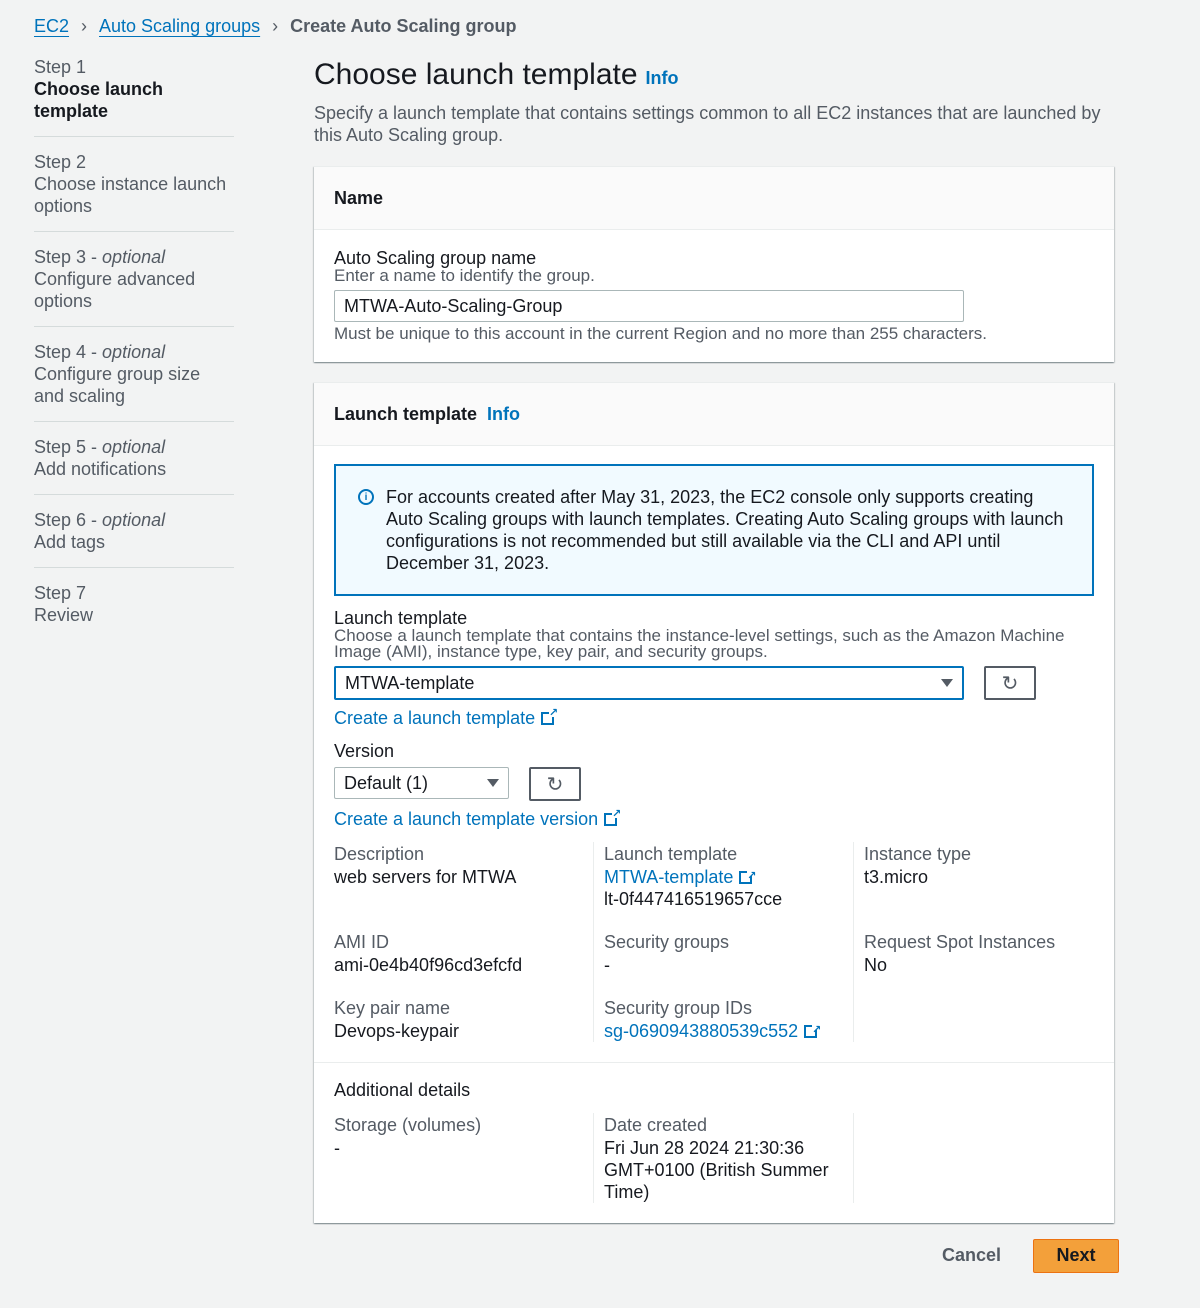 This screenshot has width=1200, height=1308. Describe the element at coordinates (876, 965) in the screenshot. I see `spot-value: No` at that location.